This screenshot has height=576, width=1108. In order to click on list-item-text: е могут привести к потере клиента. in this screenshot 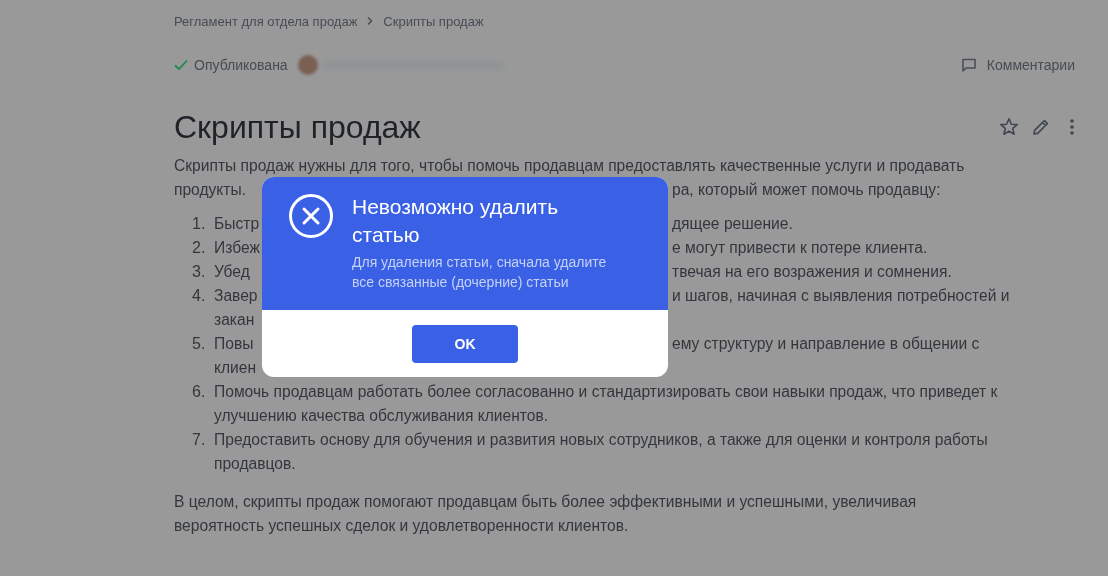, I will do `click(800, 248)`.